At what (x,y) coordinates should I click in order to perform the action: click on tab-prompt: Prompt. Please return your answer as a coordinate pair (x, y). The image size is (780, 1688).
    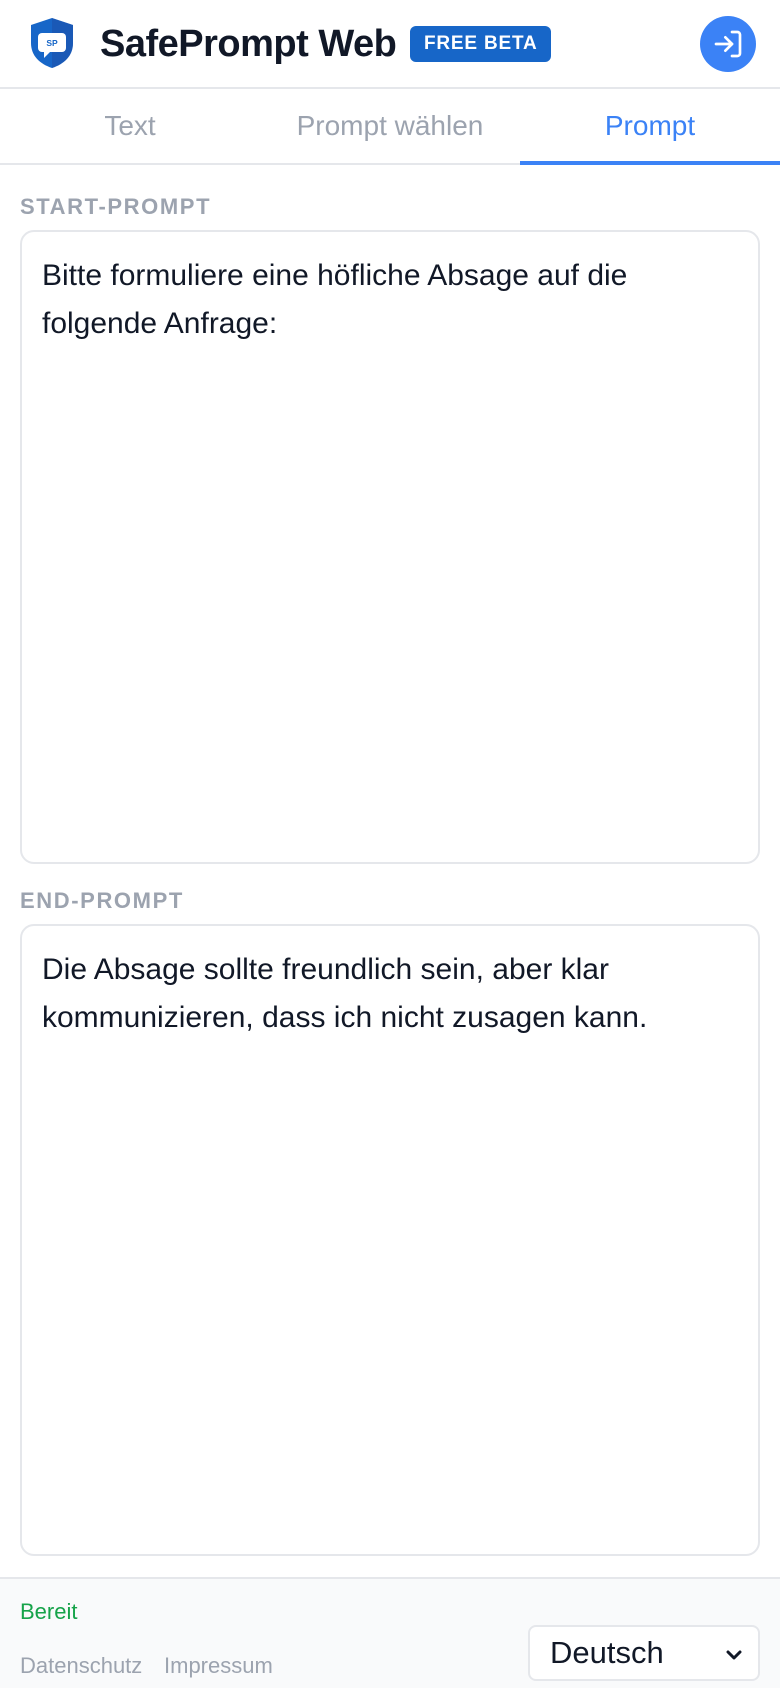
    Looking at the image, I should click on (650, 127).